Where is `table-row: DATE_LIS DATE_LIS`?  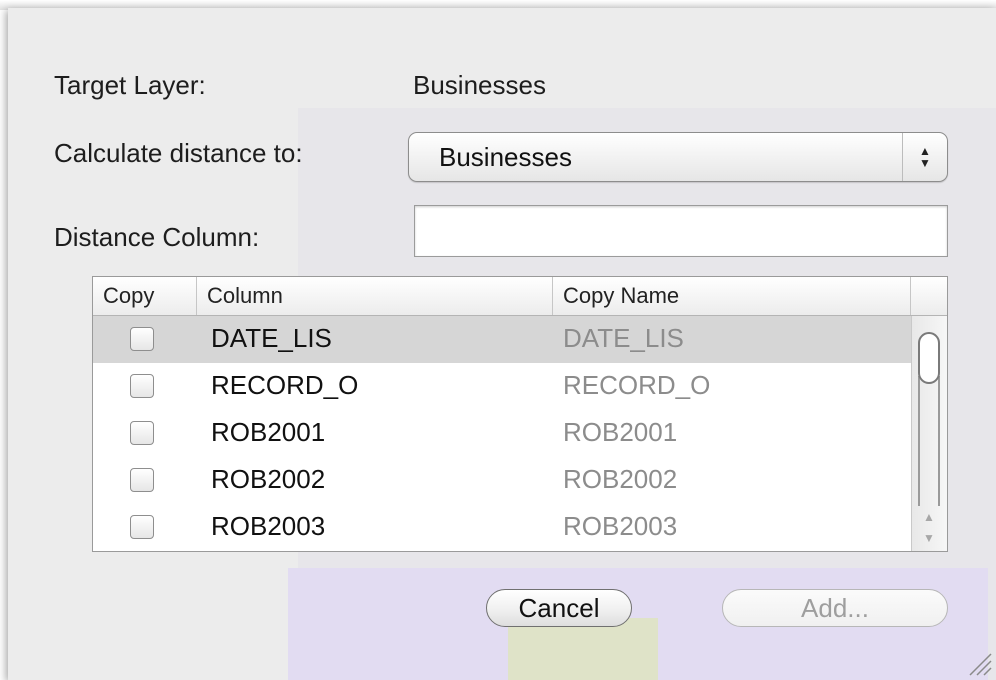 table-row: DATE_LIS DATE_LIS is located at coordinates (502, 339).